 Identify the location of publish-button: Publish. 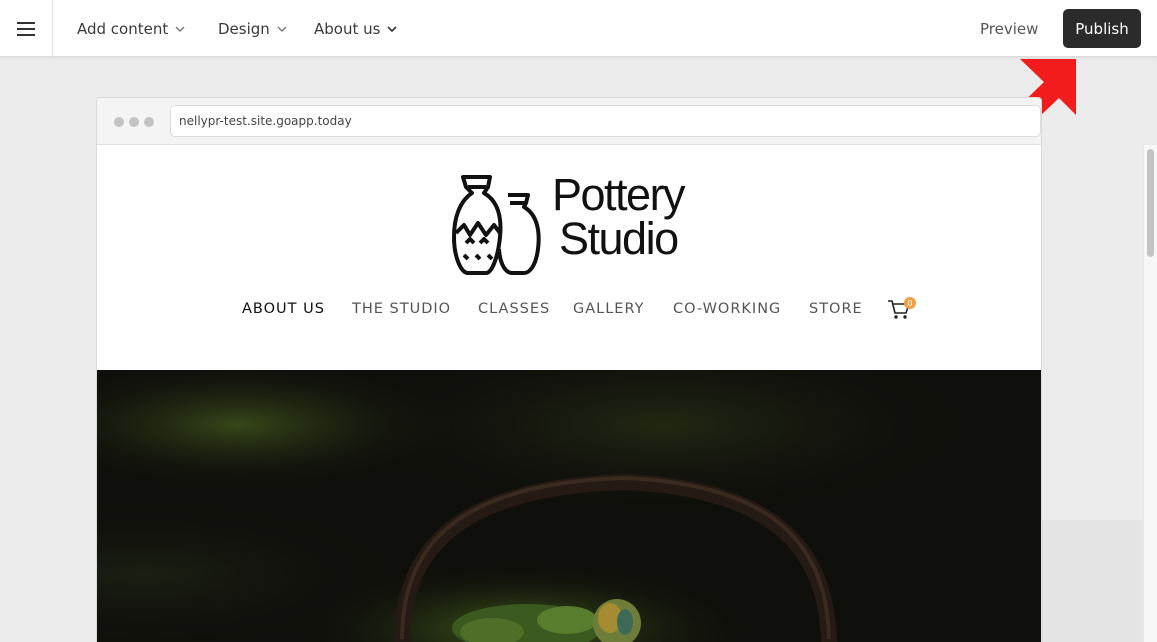
(1102, 28).